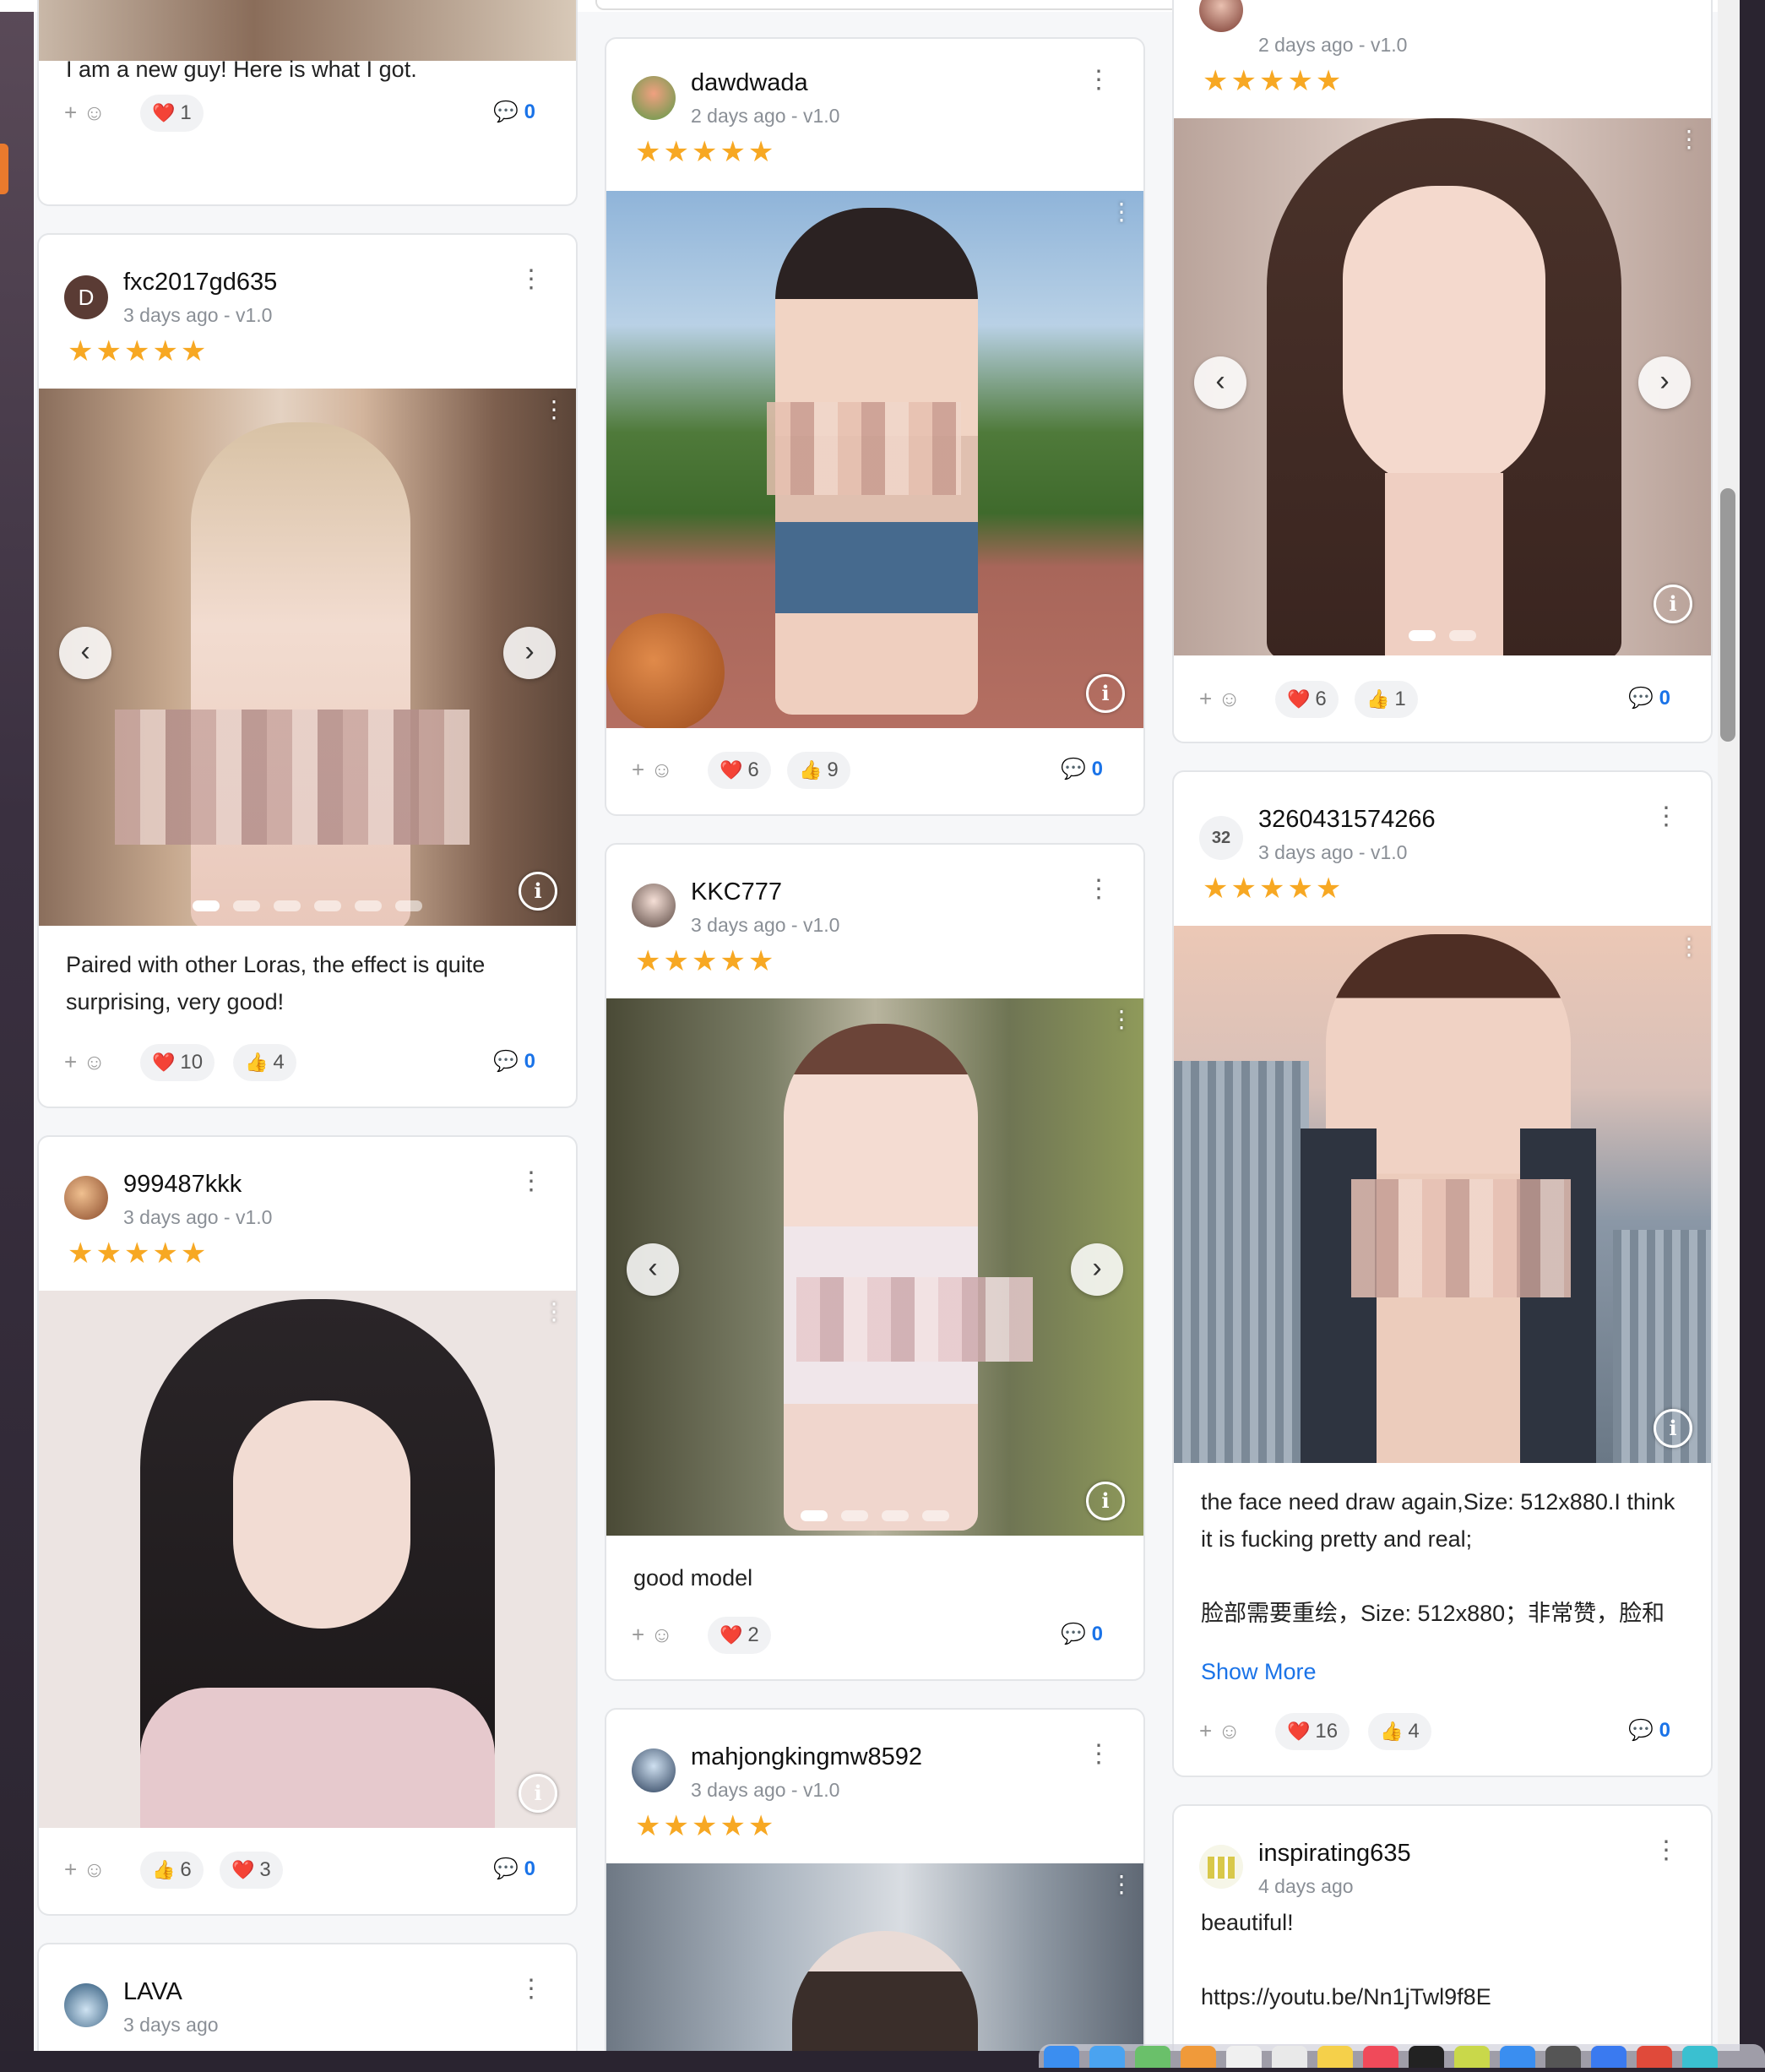 This screenshot has width=1765, height=2072. What do you see at coordinates (177, 1062) in the screenshot?
I see `reaction-heart: ❤️ 10` at bounding box center [177, 1062].